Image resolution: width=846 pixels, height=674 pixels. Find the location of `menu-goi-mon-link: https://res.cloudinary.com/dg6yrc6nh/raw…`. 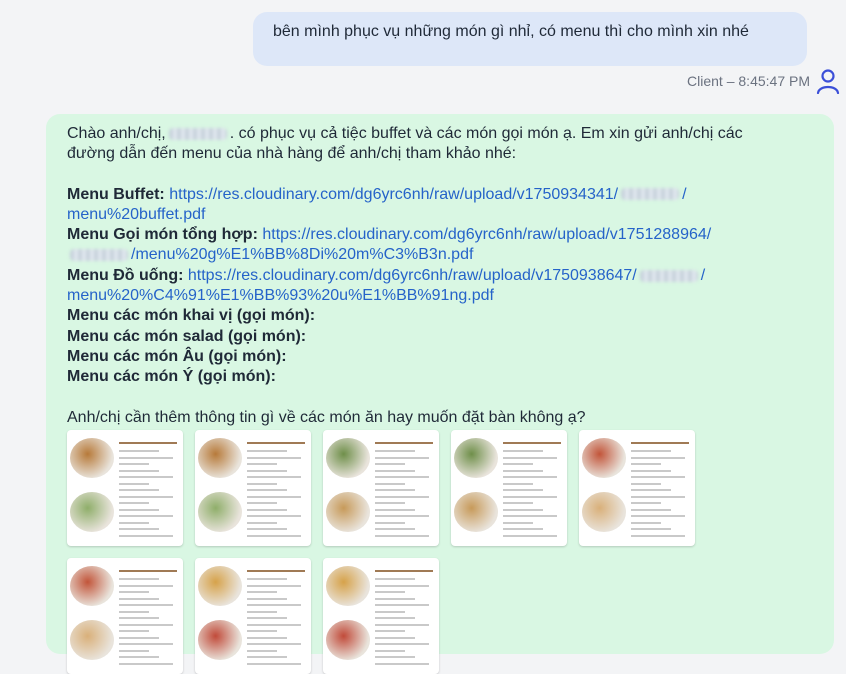

menu-goi-mon-link: https://res.cloudinary.com/dg6yrc6nh/raw… is located at coordinates (486, 234).